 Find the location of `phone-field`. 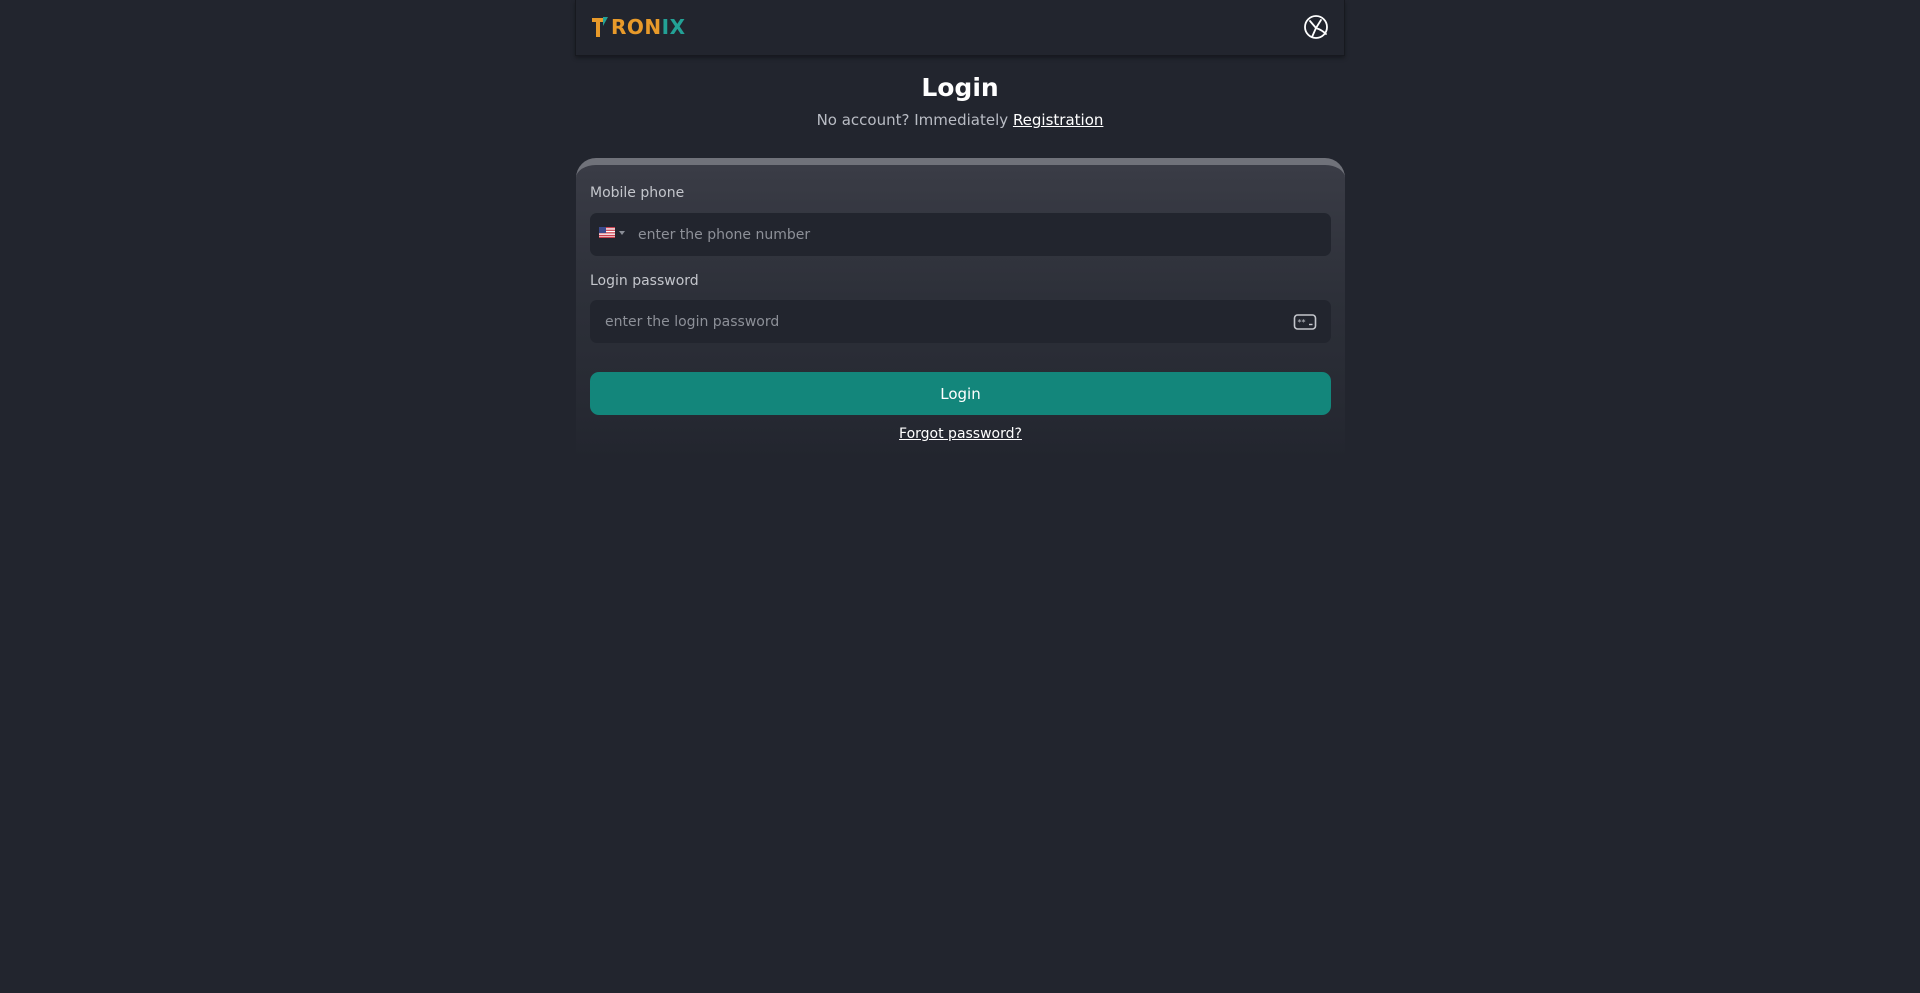

phone-field is located at coordinates (960, 234).